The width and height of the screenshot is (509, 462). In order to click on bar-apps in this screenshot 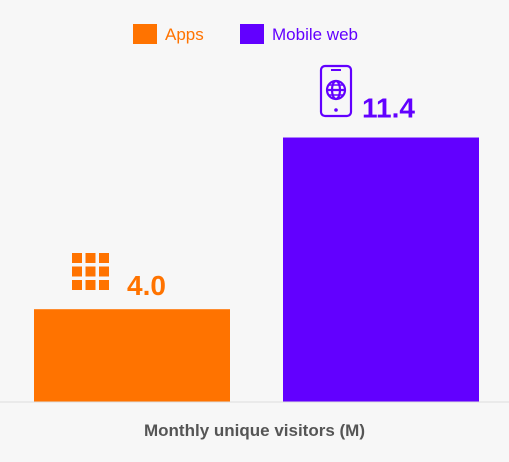, I will do `click(132, 355)`.